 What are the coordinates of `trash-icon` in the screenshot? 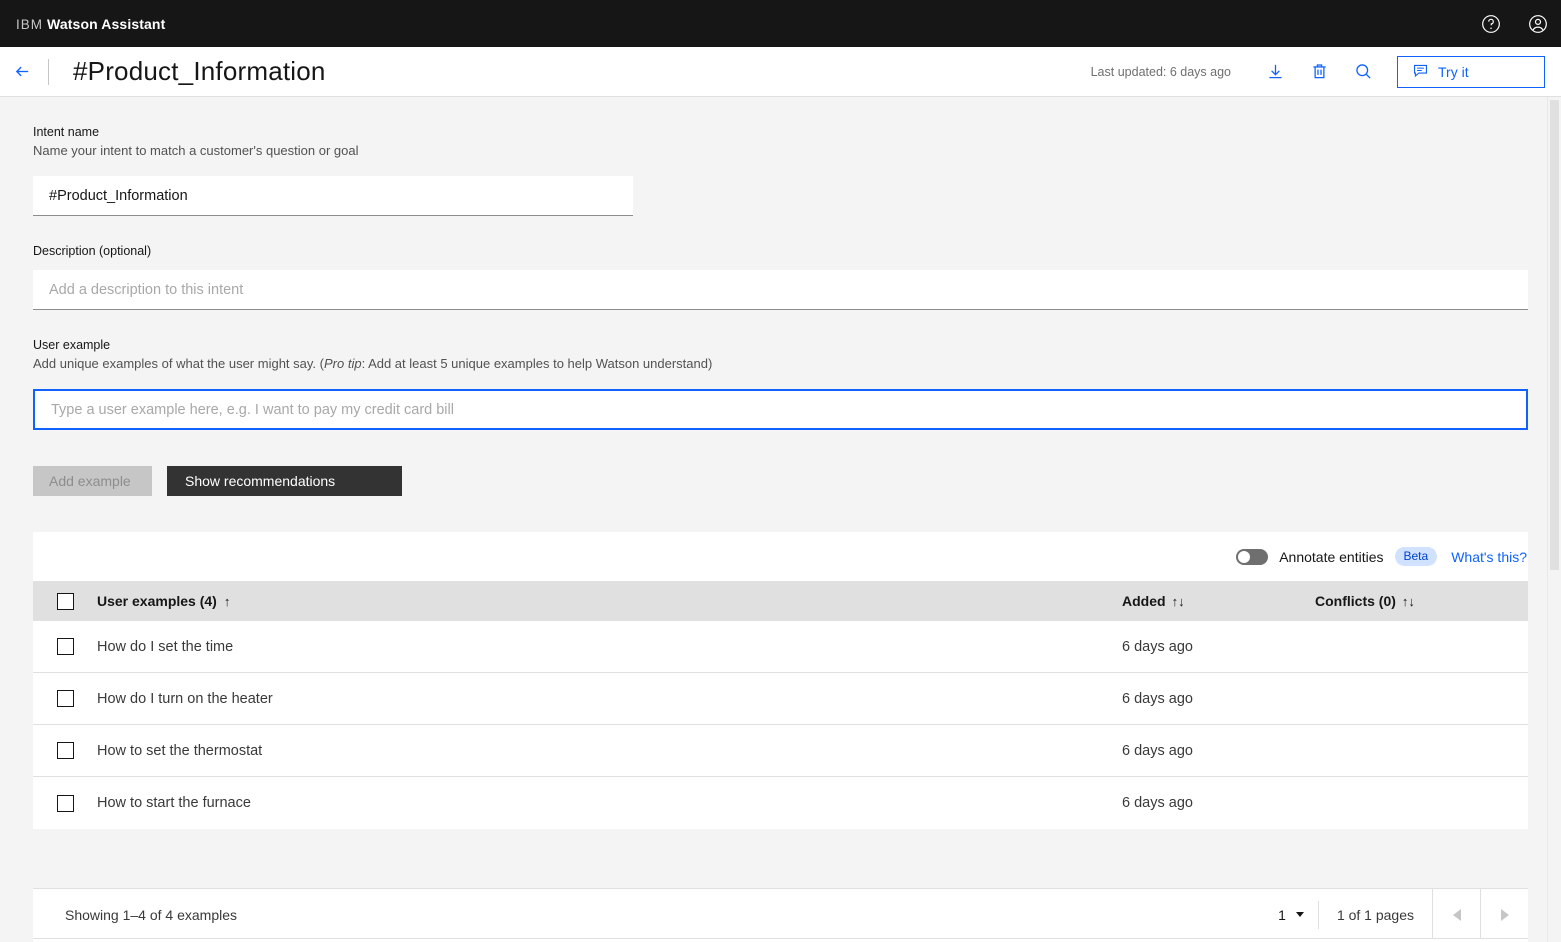 It's located at (1319, 72).